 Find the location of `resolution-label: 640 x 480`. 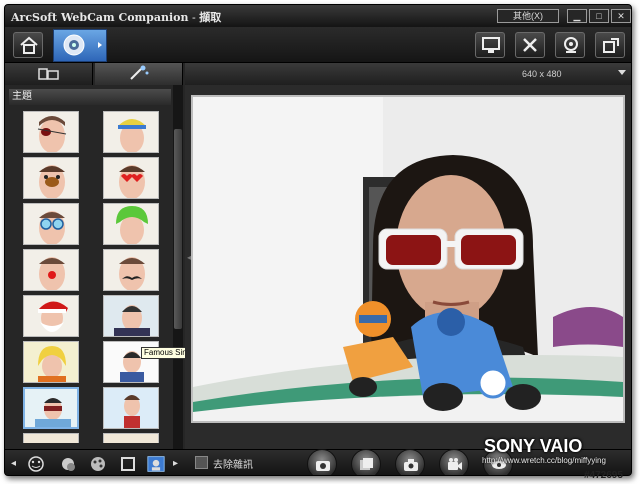

resolution-label: 640 x 480 is located at coordinates (542, 74).